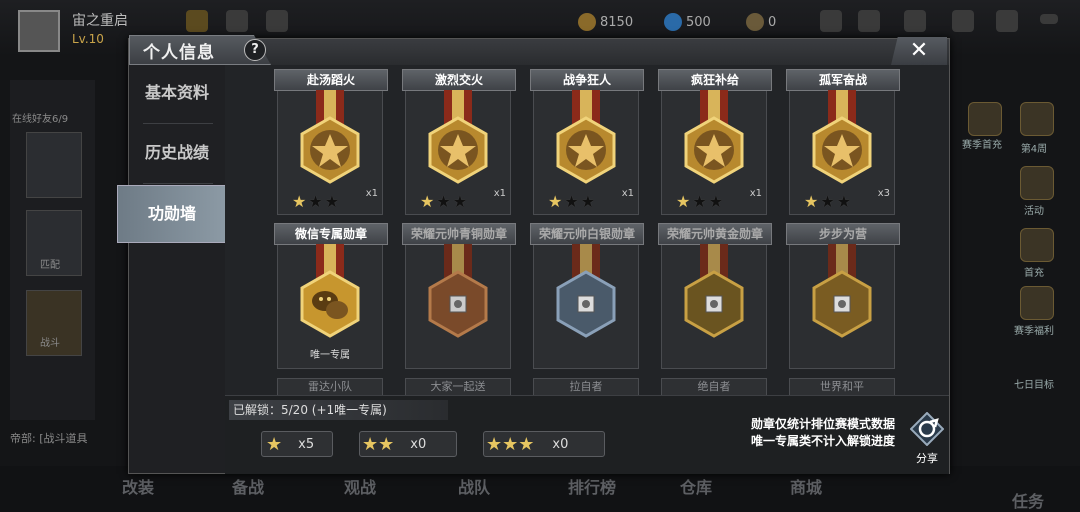 This screenshot has width=1080, height=512. What do you see at coordinates (172, 214) in the screenshot?
I see `nav-medal-wall: 功勋墙` at bounding box center [172, 214].